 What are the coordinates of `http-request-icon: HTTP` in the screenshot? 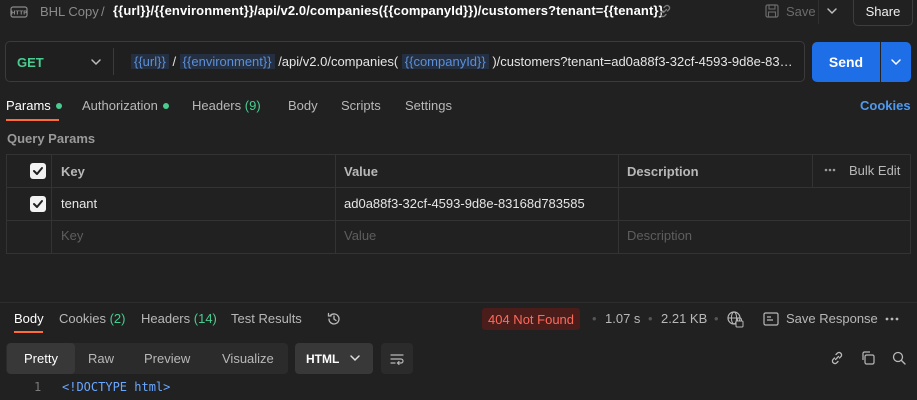 It's located at (19, 12).